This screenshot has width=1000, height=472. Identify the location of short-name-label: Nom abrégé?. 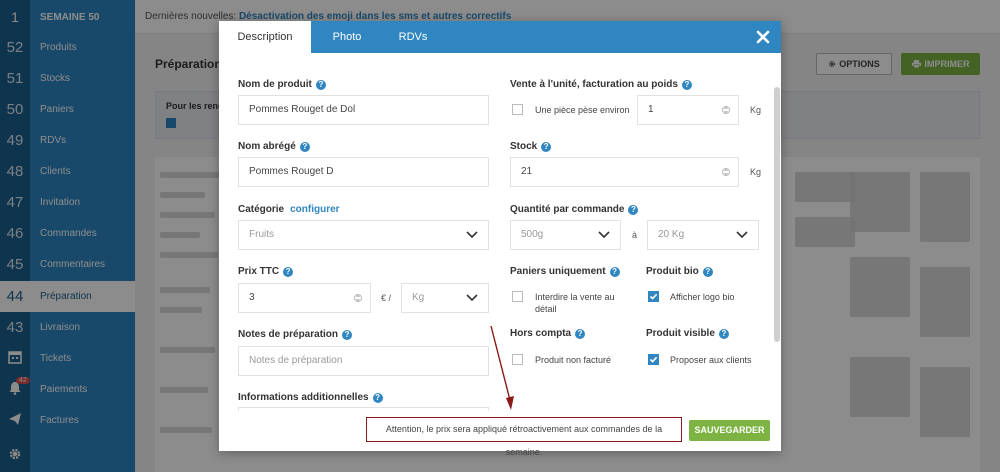
(274, 146).